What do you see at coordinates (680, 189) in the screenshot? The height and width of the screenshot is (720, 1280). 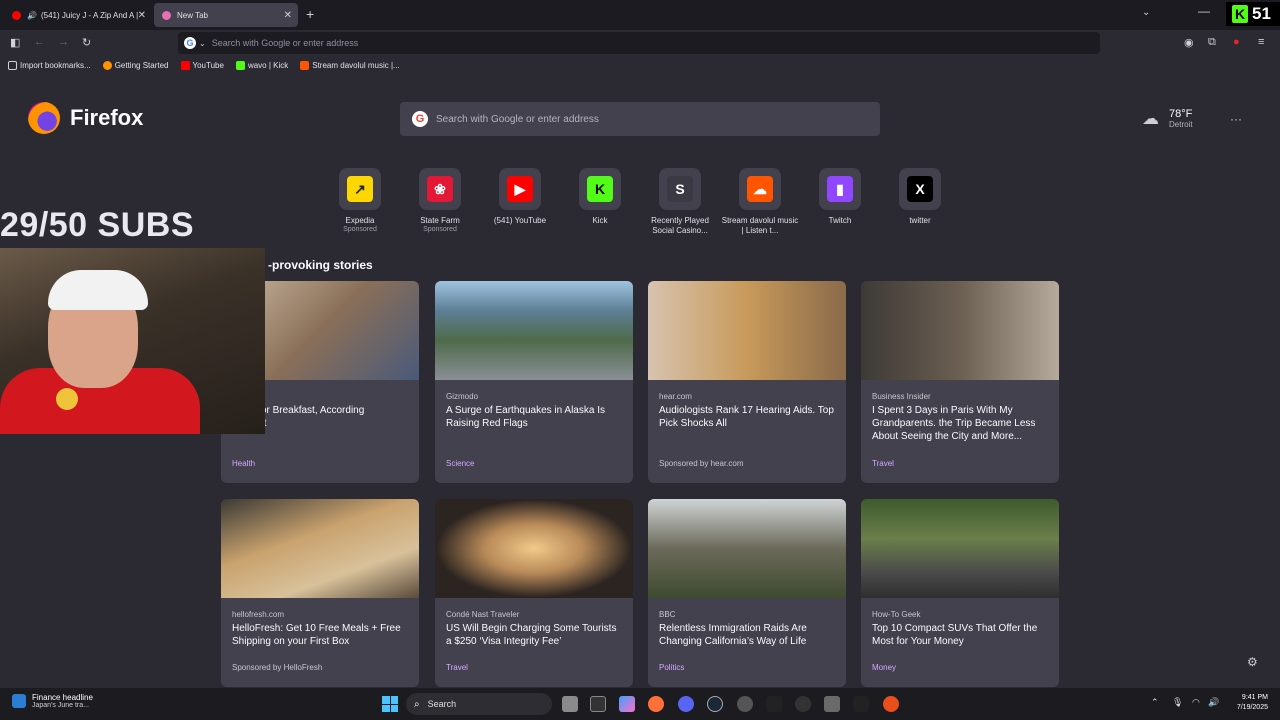 I see `shortcut-tile: S` at bounding box center [680, 189].